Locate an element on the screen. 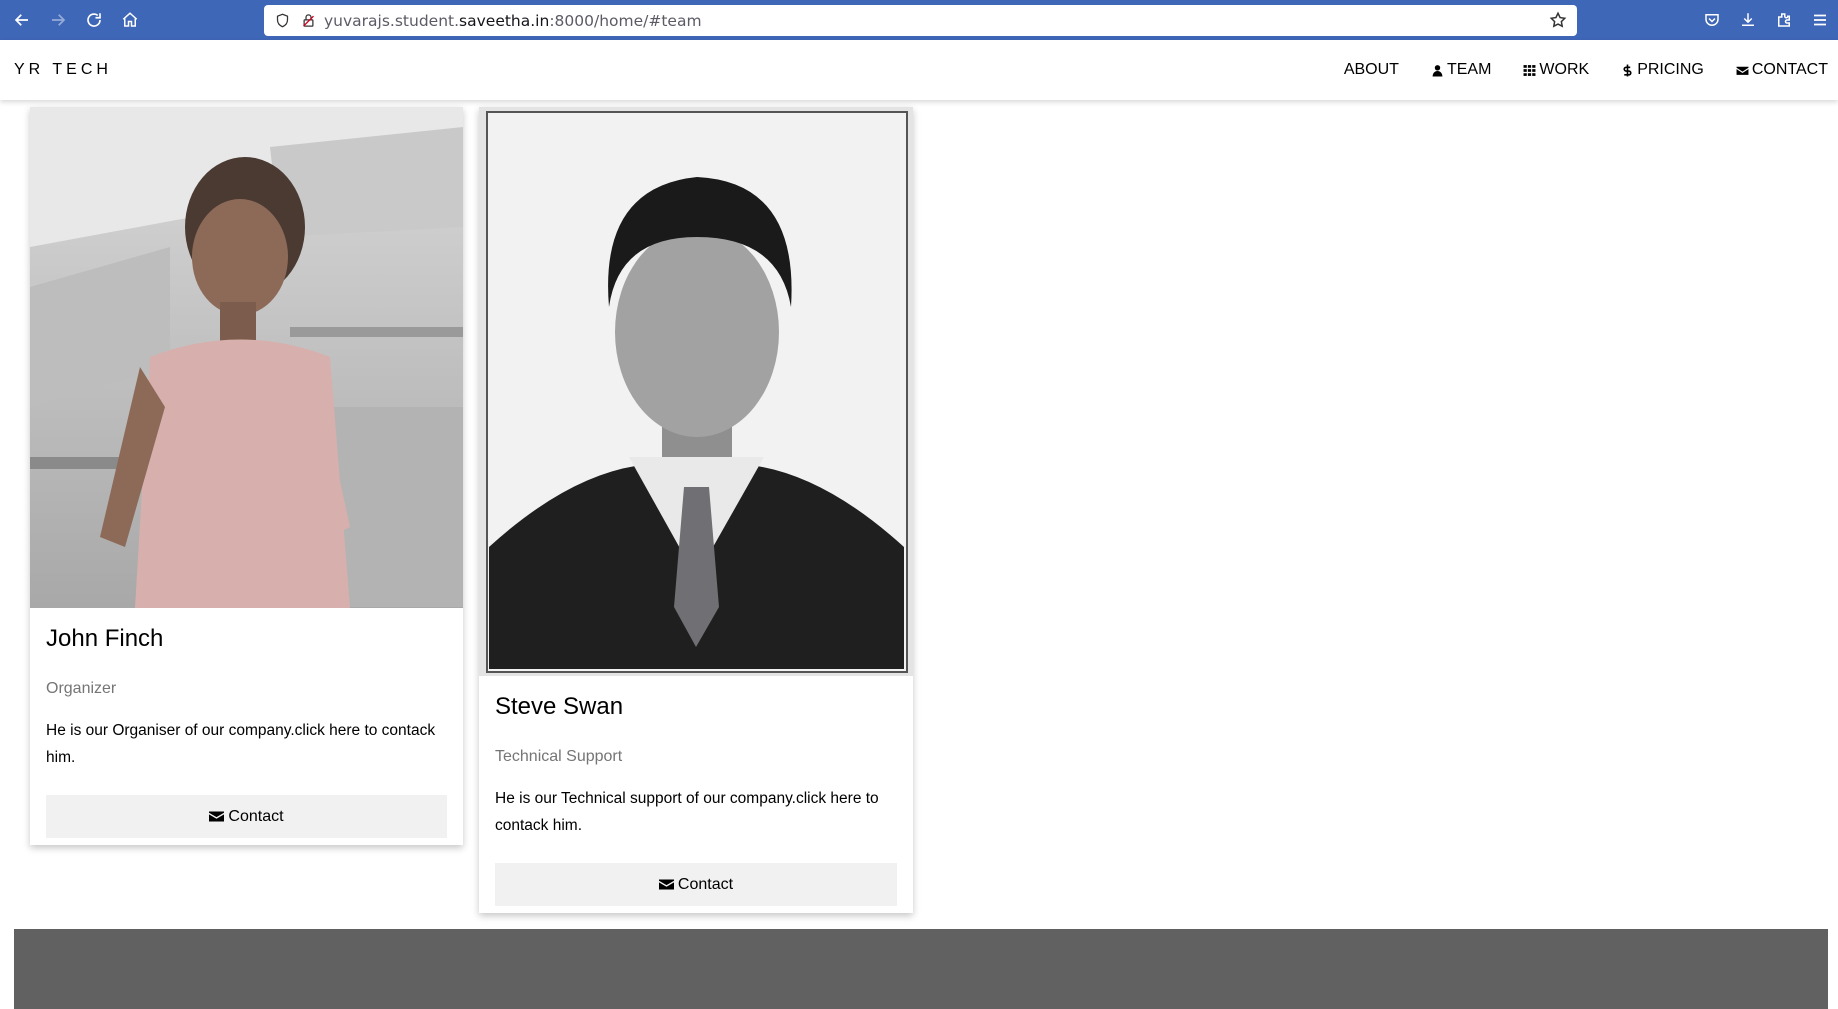  lock-icon is located at coordinates (308, 21).